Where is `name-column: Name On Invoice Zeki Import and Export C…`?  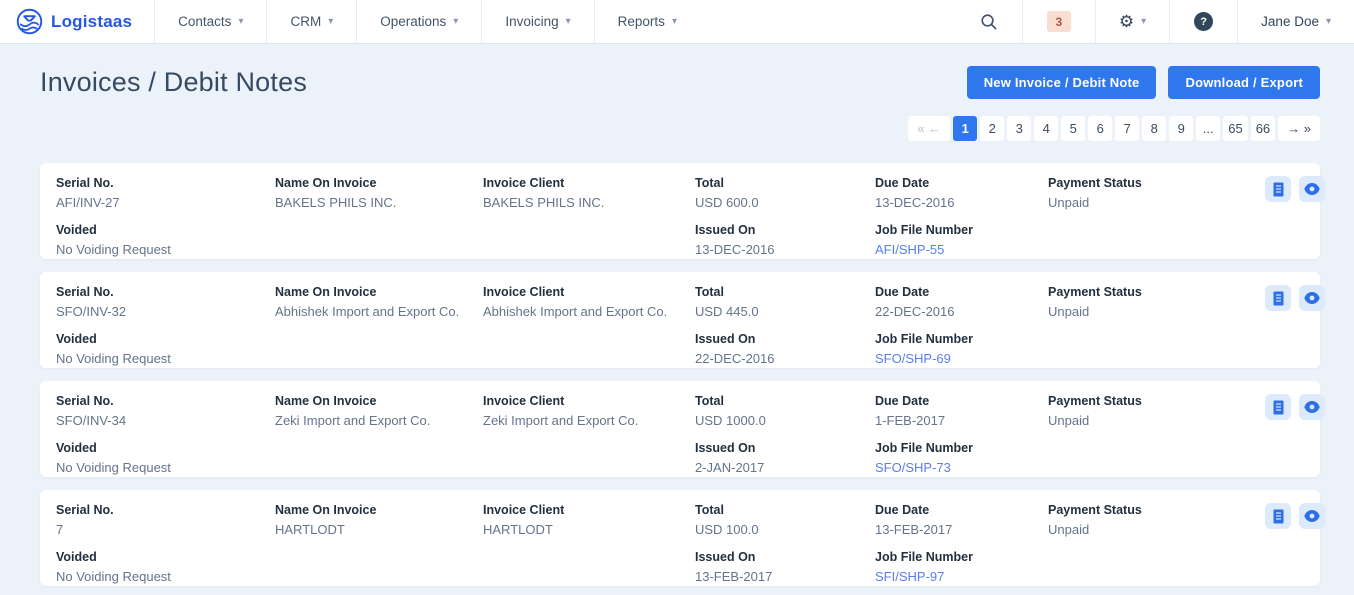
name-column: Name On Invoice Zeki Import and Export C… is located at coordinates (379, 435).